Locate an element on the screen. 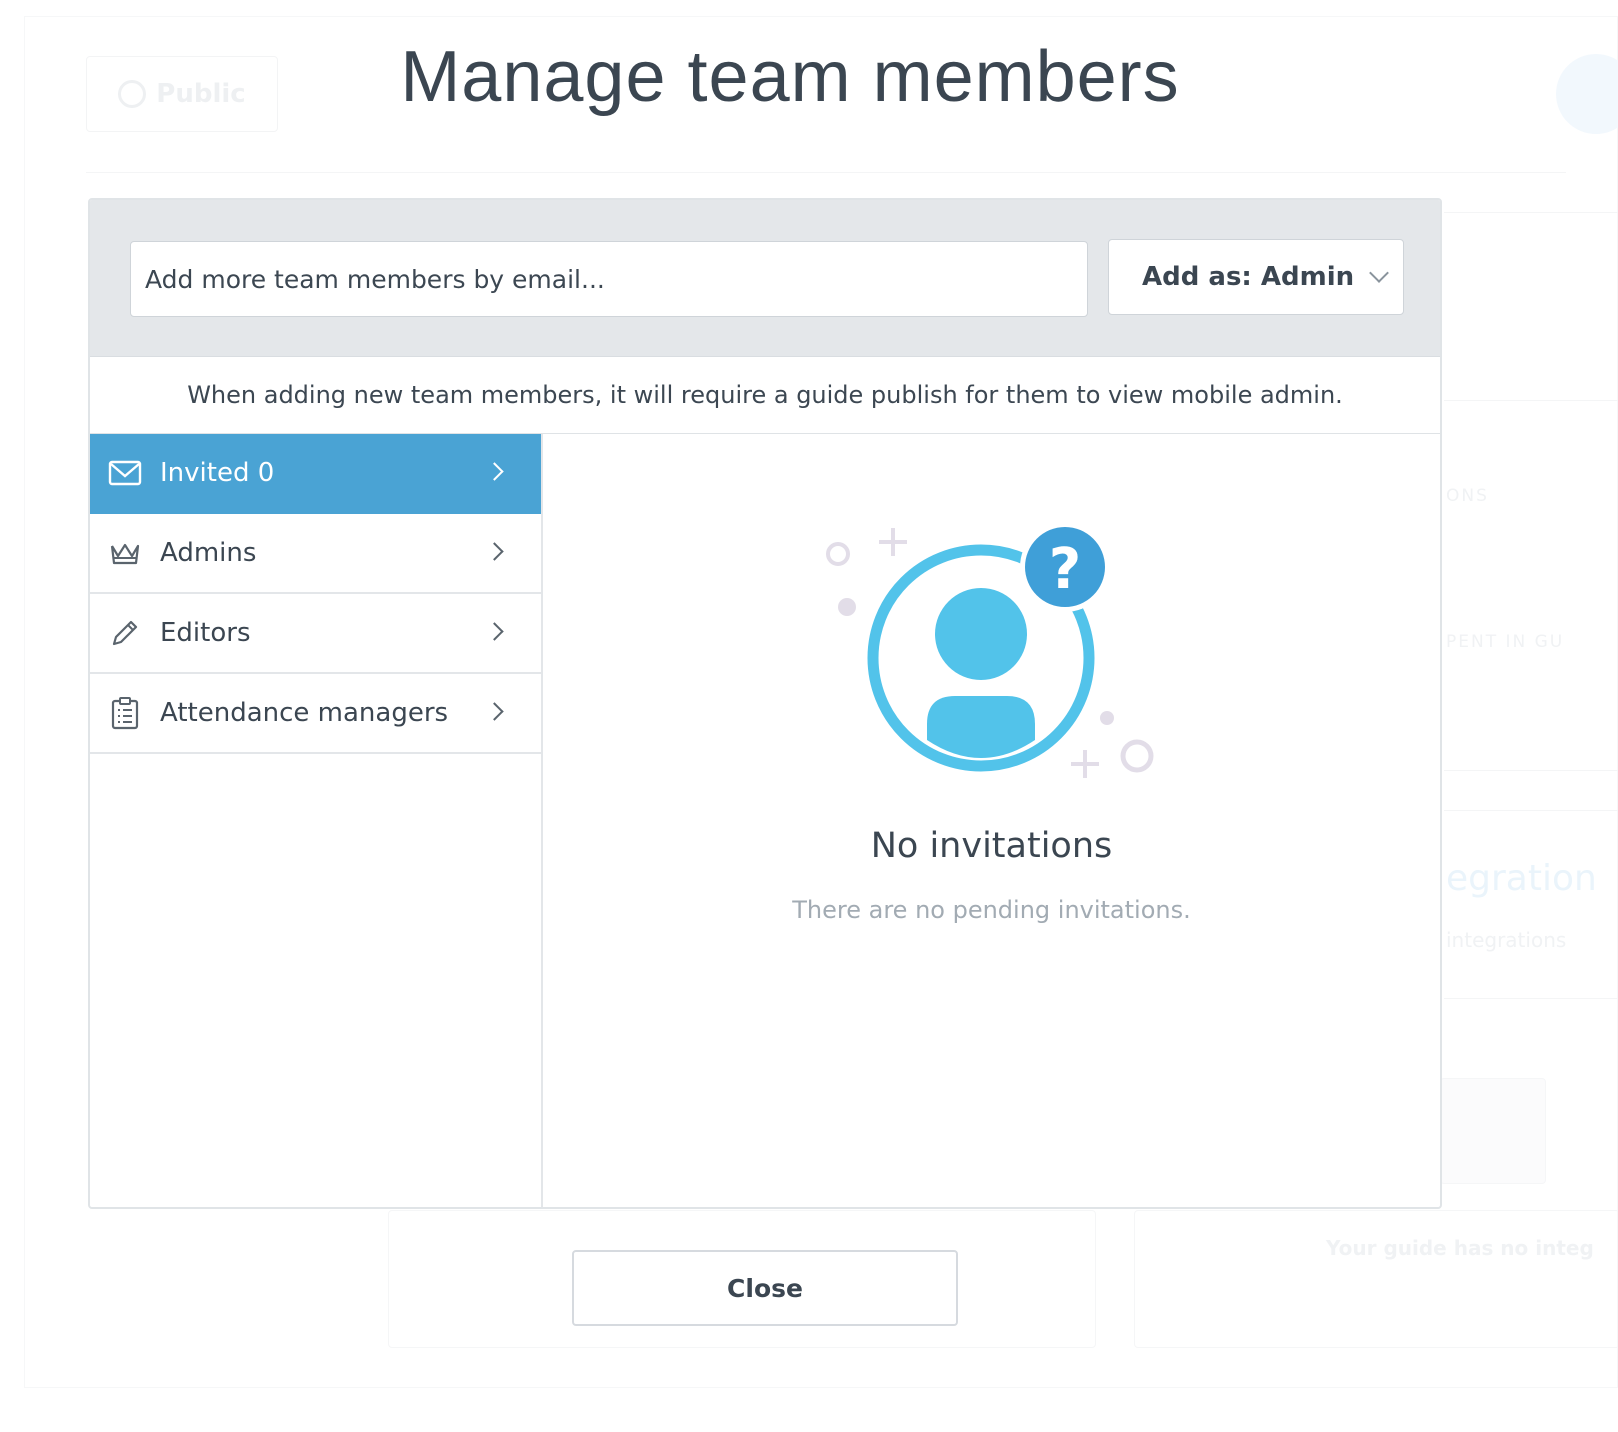  sidebar-item-attendance-managers: Attendance managers is located at coordinates (315, 714).